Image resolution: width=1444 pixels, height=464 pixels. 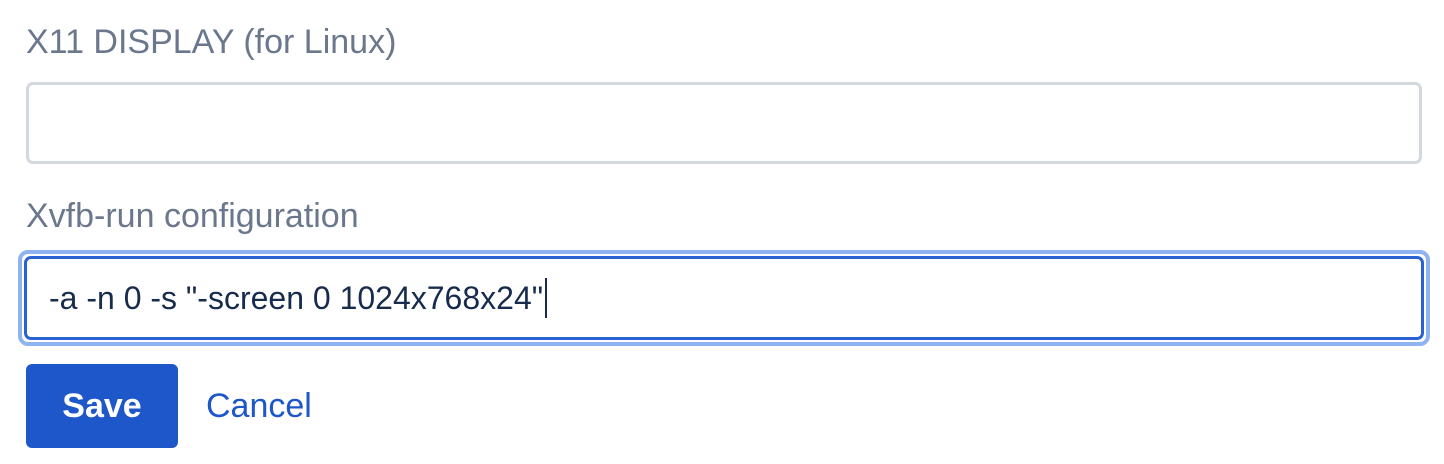 I want to click on cancel-button: Cancel, so click(x=259, y=406).